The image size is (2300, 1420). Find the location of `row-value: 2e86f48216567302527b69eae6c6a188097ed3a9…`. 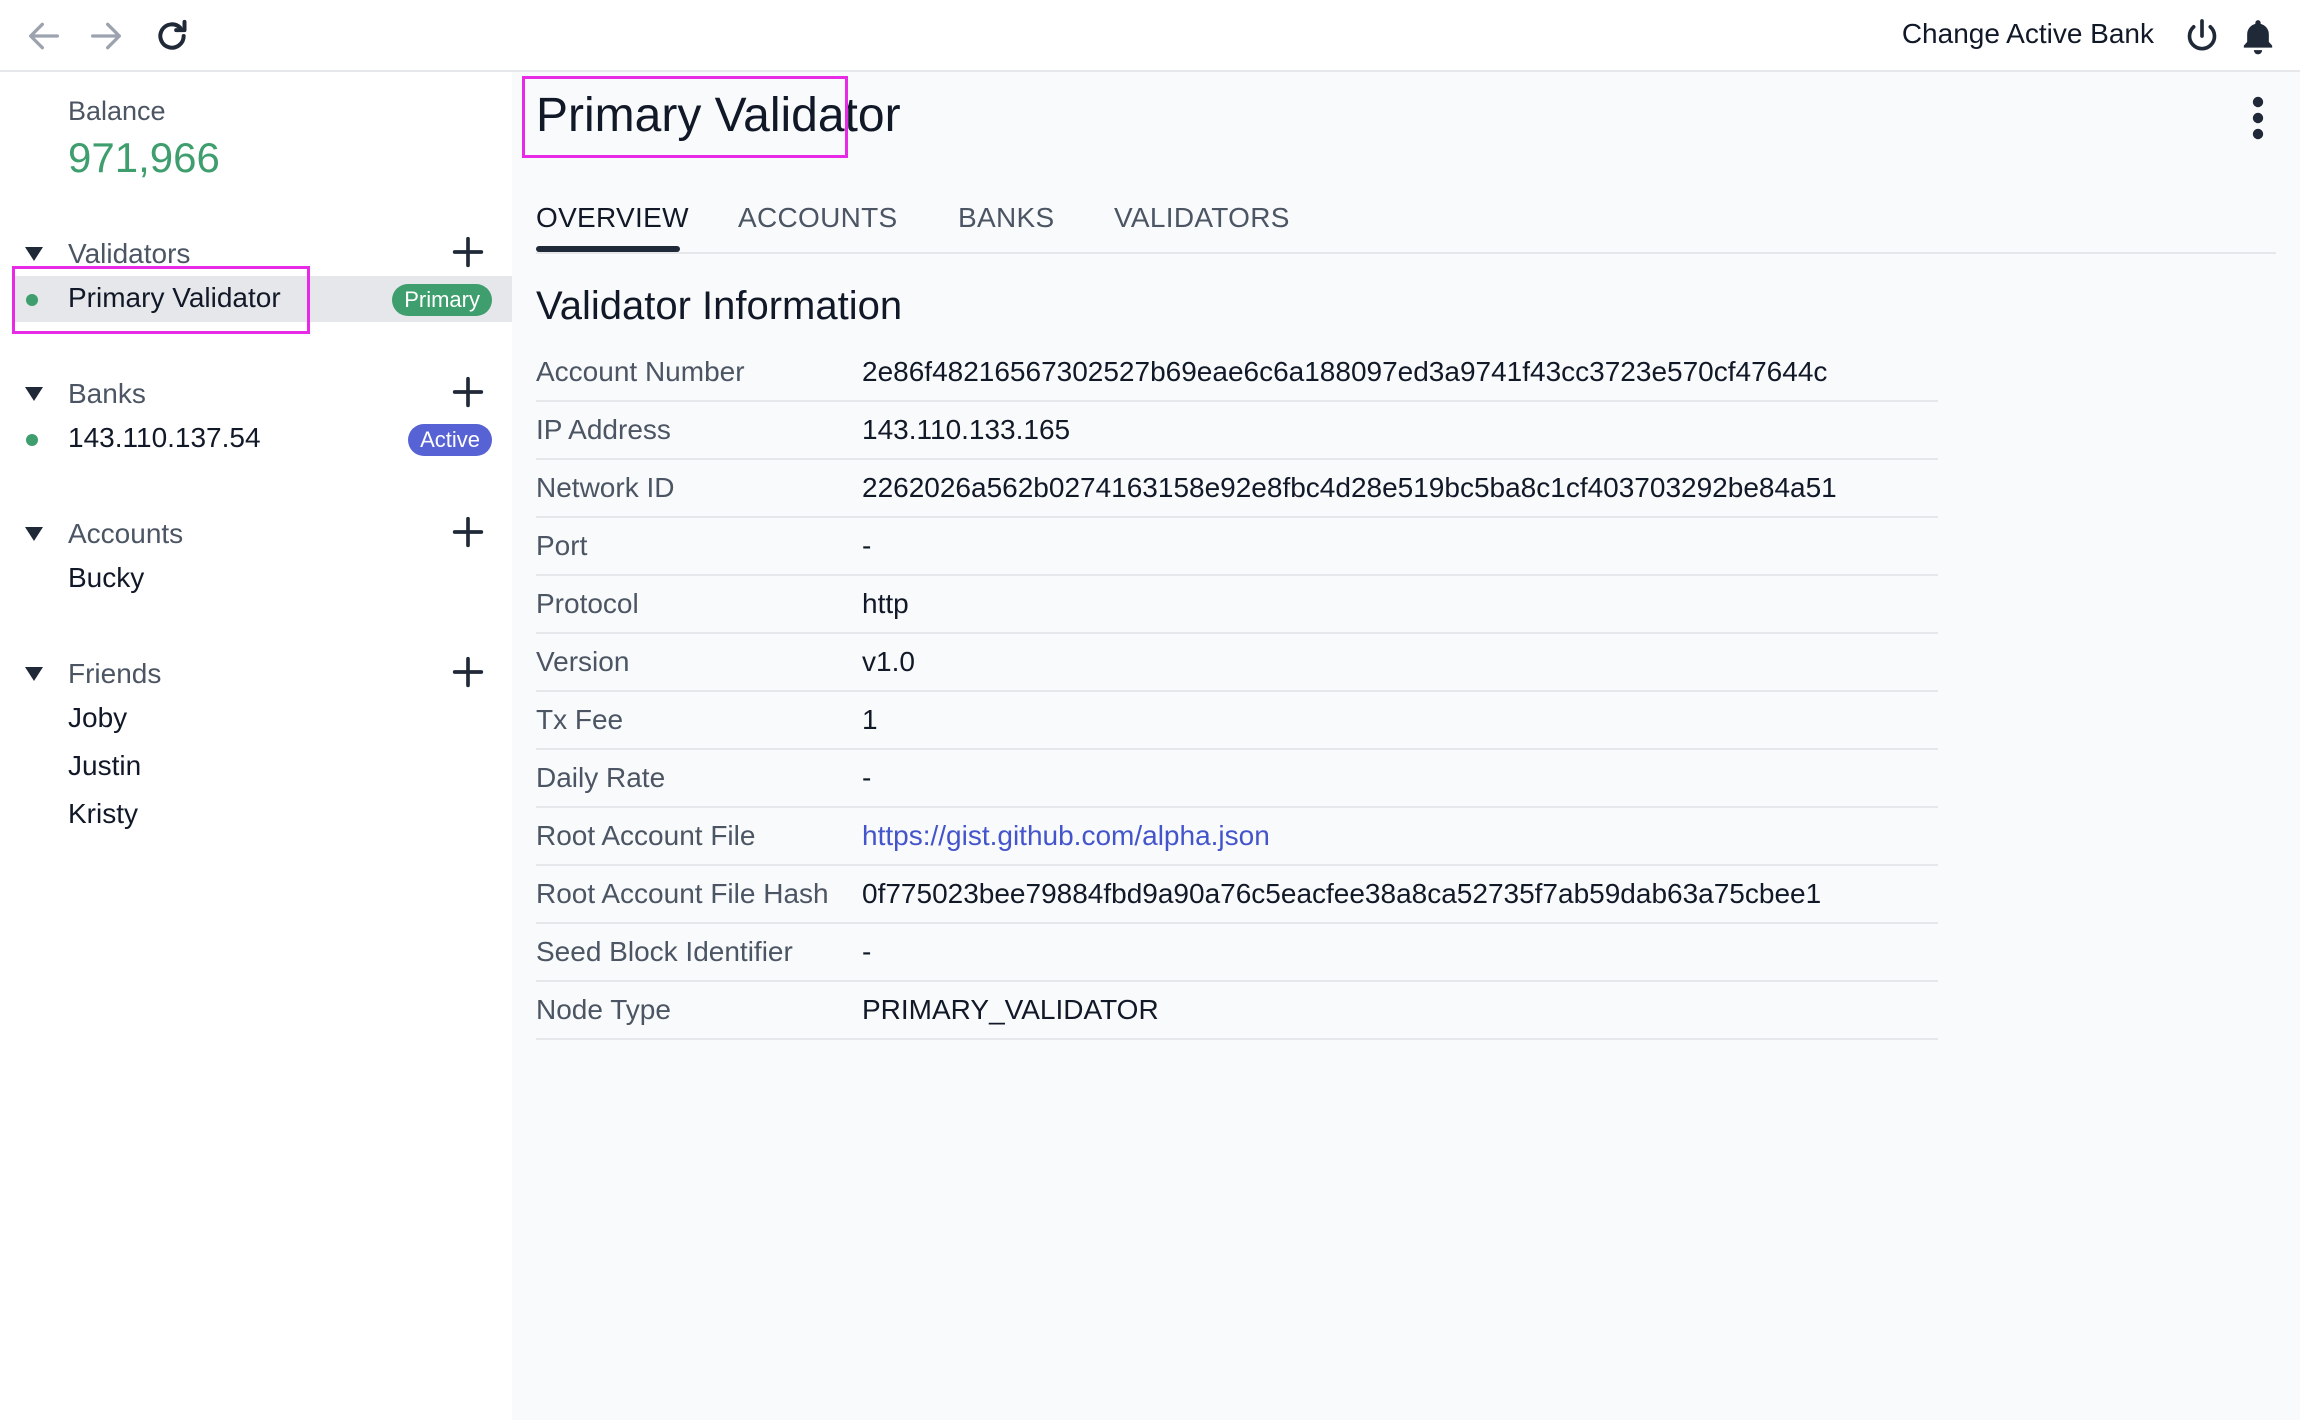

row-value: 2e86f48216567302527b69eae6c6a188097ed3a9… is located at coordinates (1345, 371).